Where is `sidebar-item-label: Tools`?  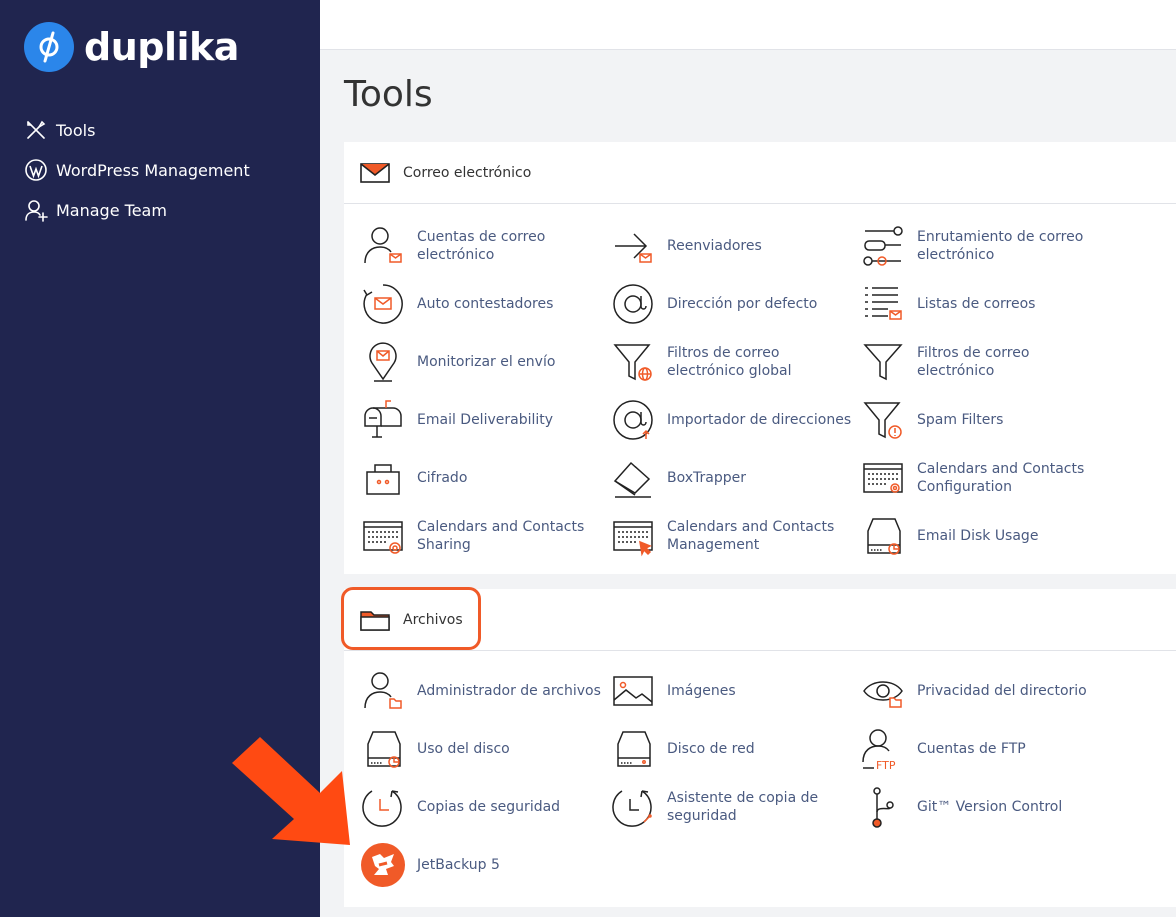
sidebar-item-label: Tools is located at coordinates (76, 130).